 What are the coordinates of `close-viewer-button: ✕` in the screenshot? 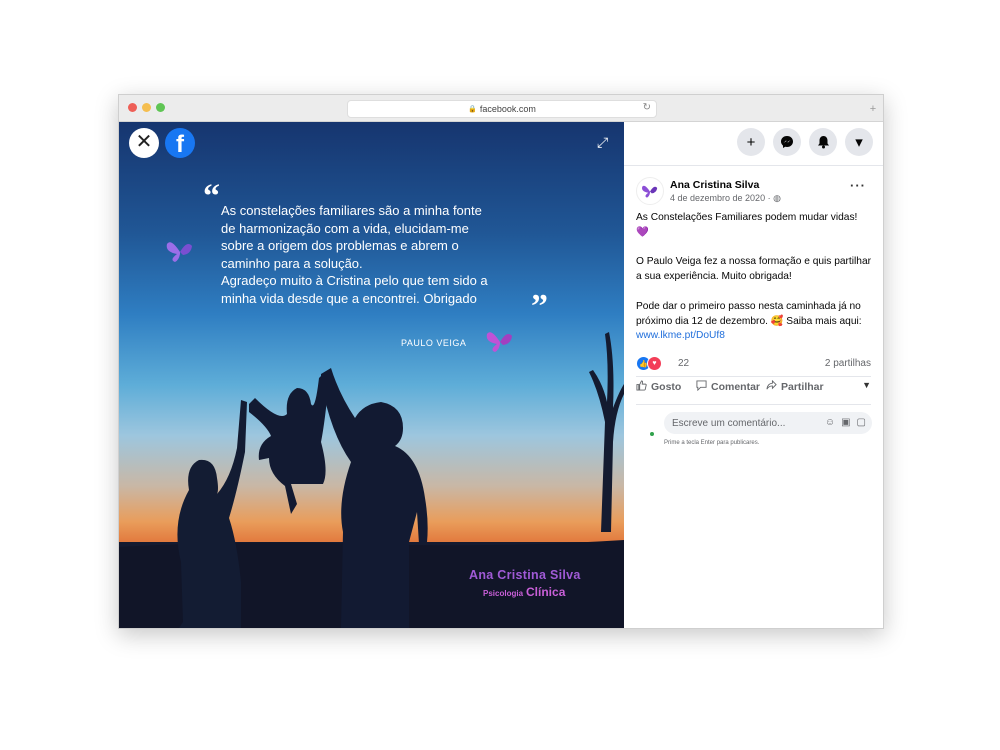 It's located at (144, 143).